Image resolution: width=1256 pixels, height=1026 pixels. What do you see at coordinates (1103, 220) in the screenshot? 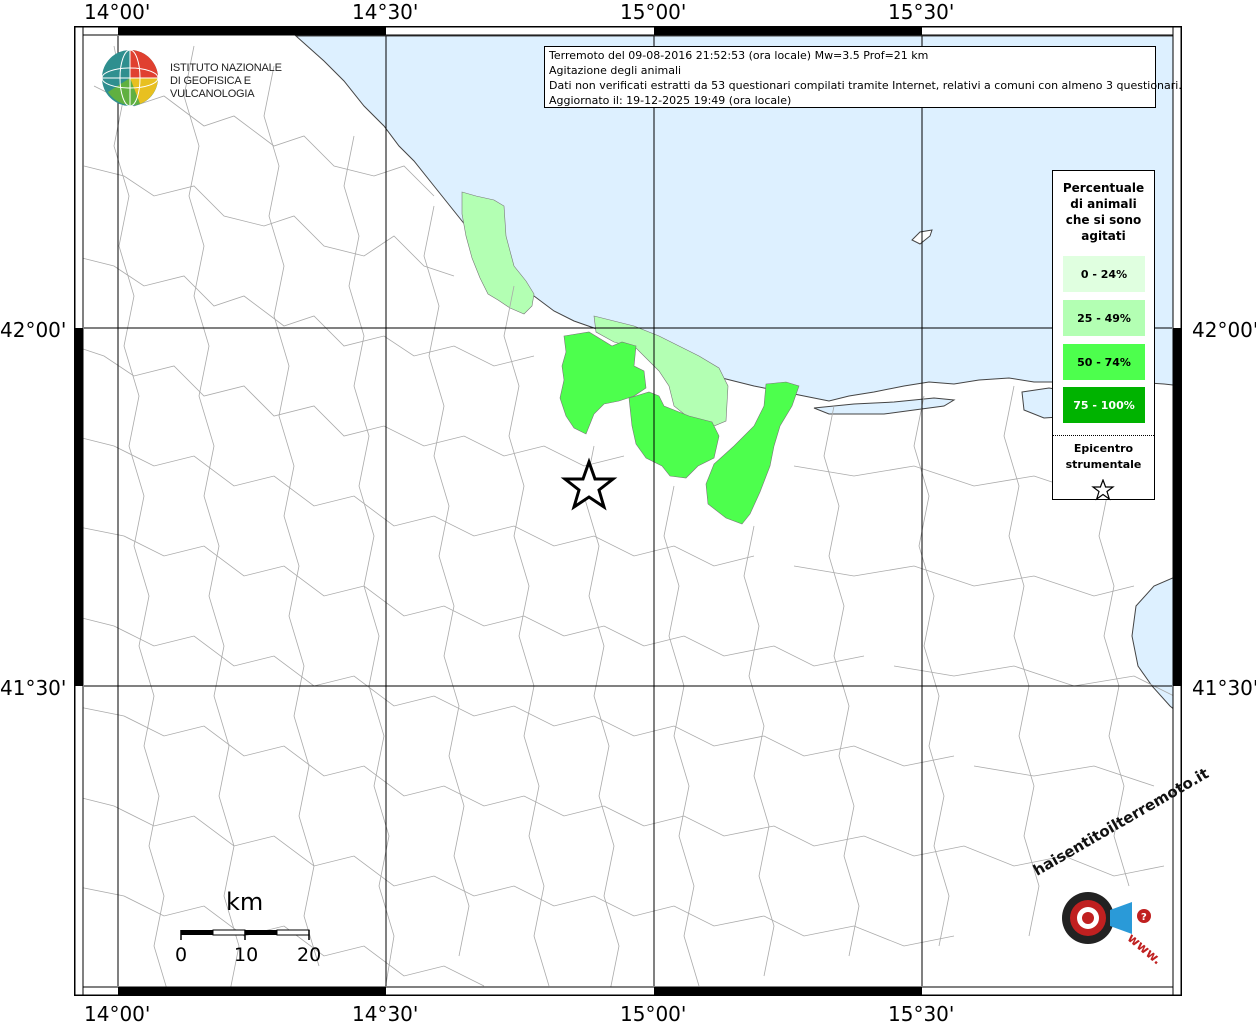
I see `legend-title-line: che si sono` at bounding box center [1103, 220].